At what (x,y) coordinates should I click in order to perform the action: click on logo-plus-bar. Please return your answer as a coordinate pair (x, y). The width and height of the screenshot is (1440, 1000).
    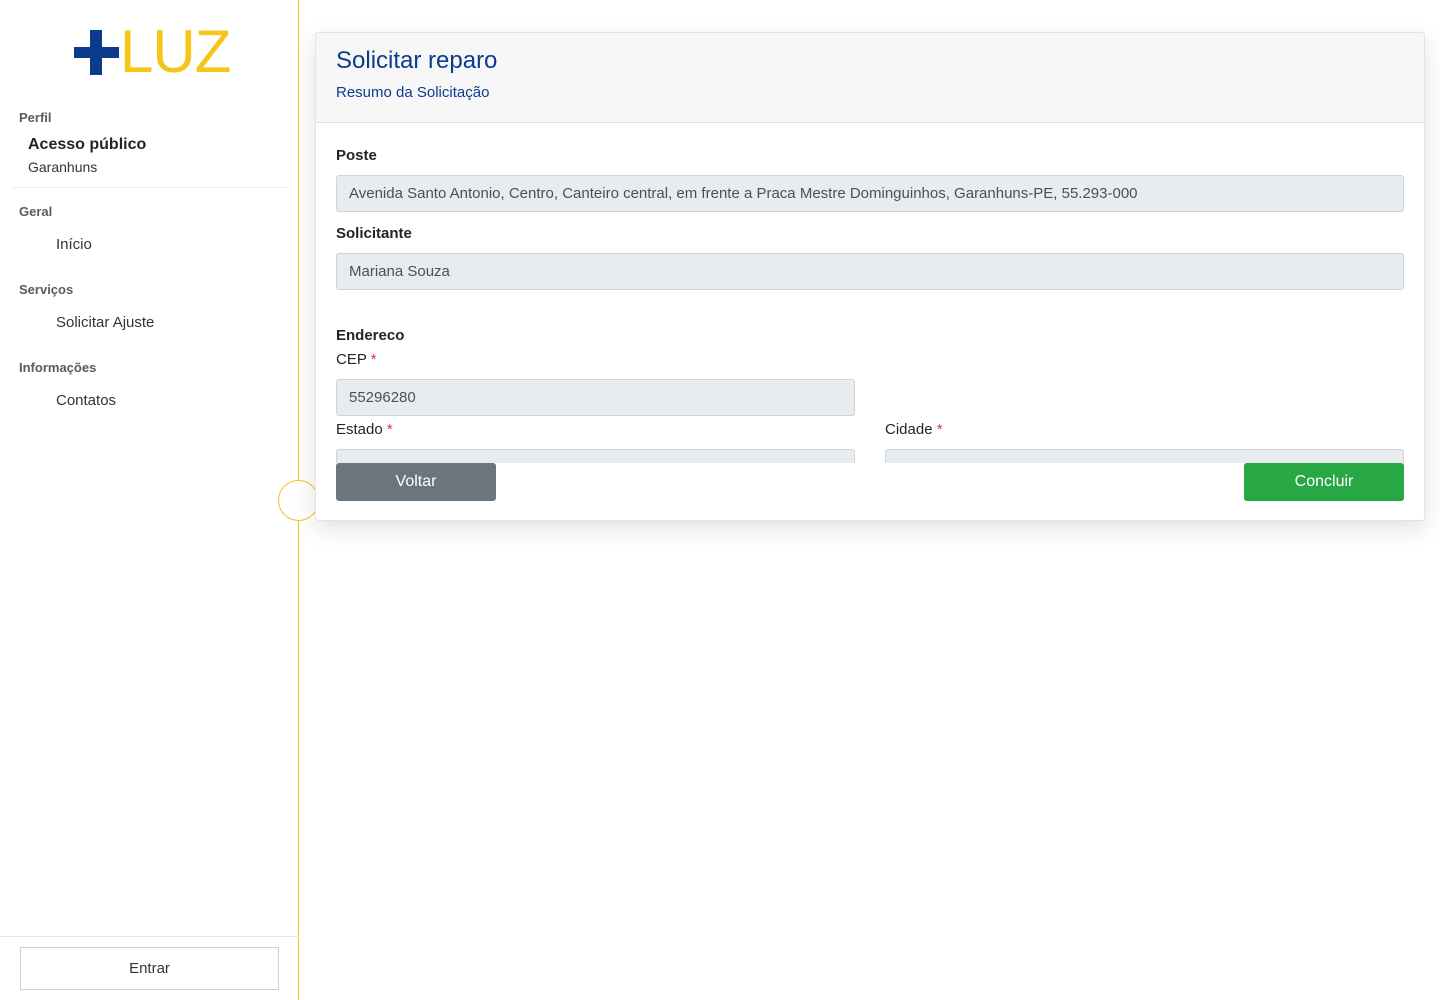
    Looking at the image, I should click on (96, 52).